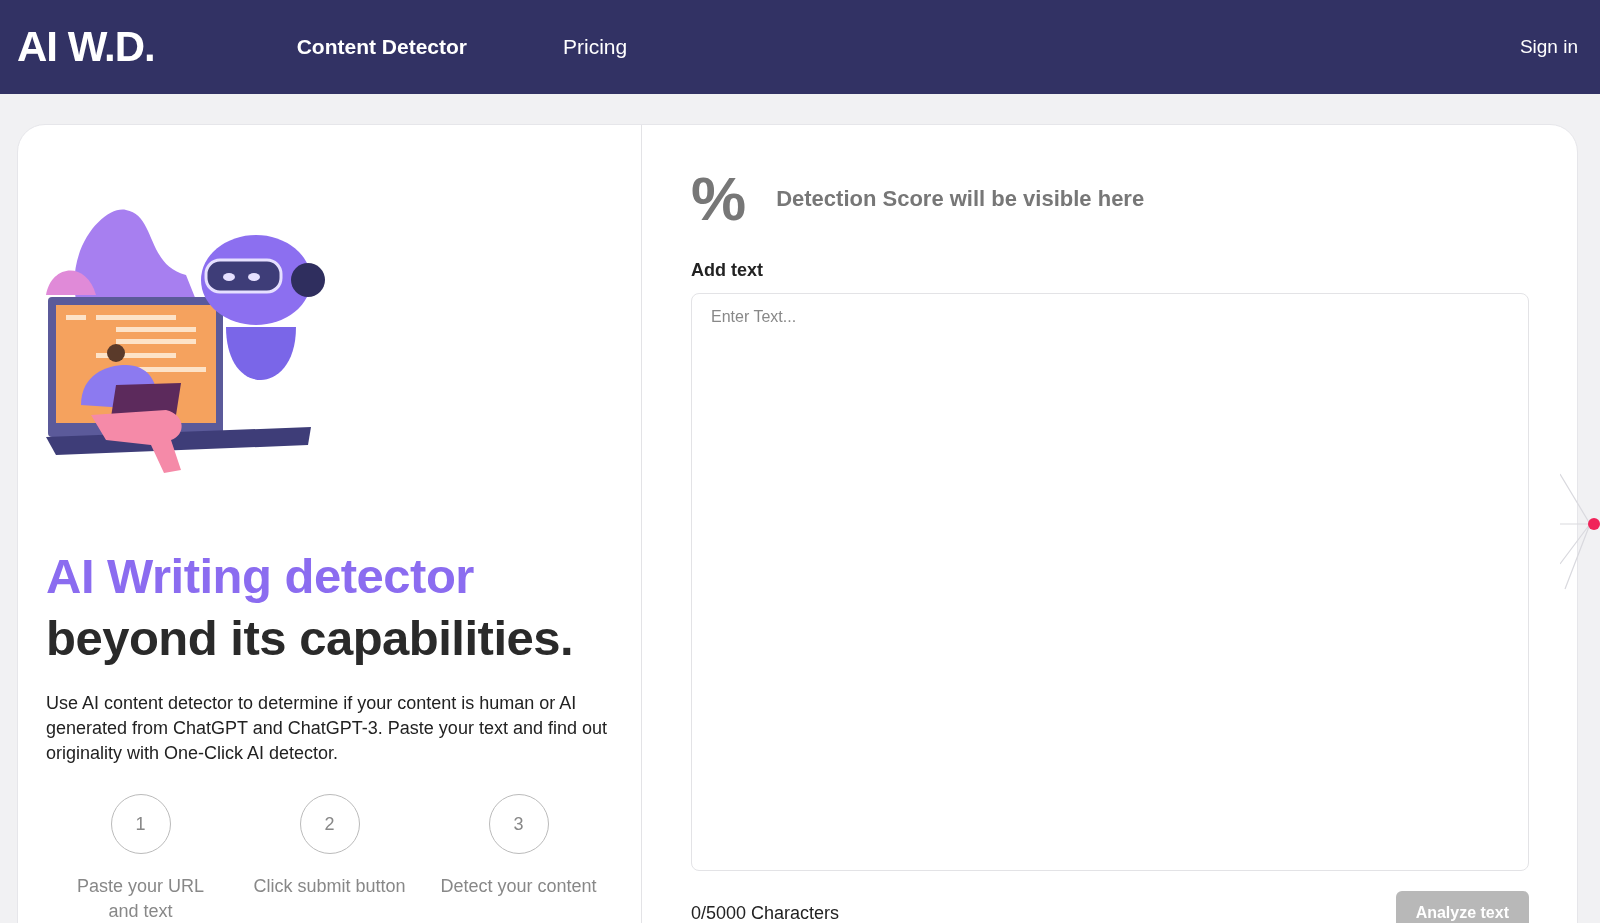  Describe the element at coordinates (765, 912) in the screenshot. I see `character-count: 0/5000 Characters` at that location.